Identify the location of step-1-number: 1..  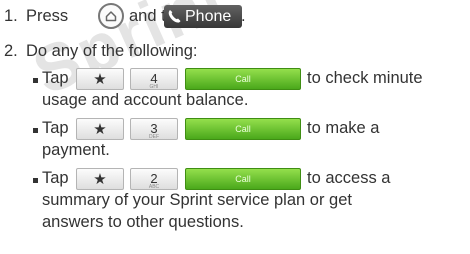
(11, 16).